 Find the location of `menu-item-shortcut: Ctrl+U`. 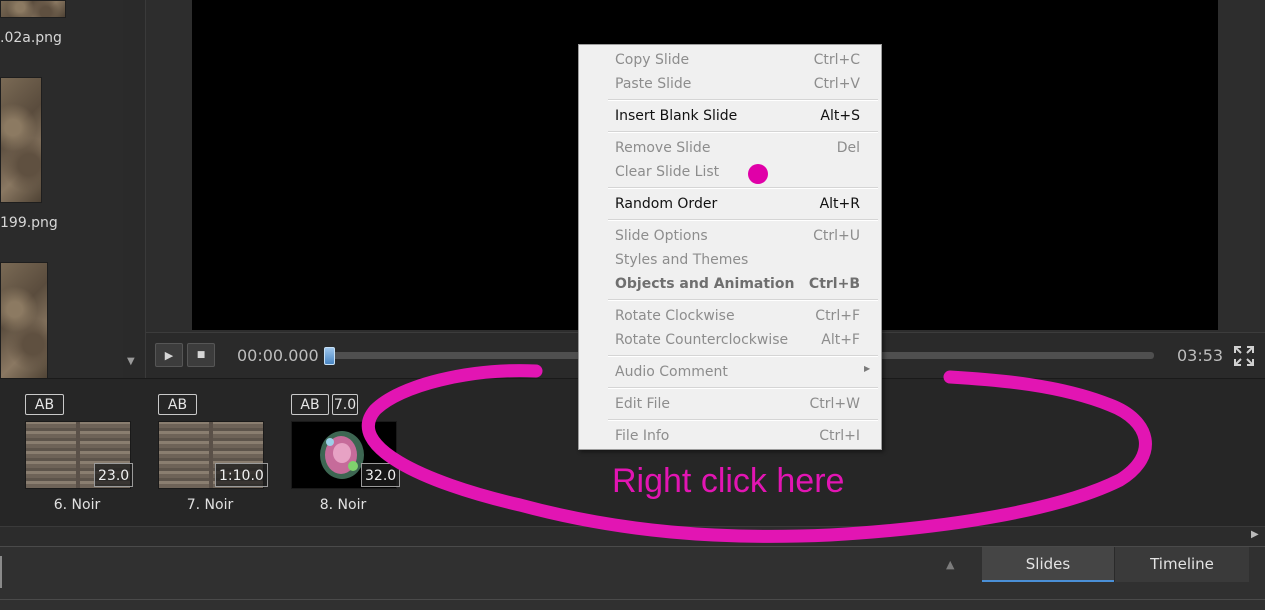

menu-item-shortcut: Ctrl+U is located at coordinates (836, 236).